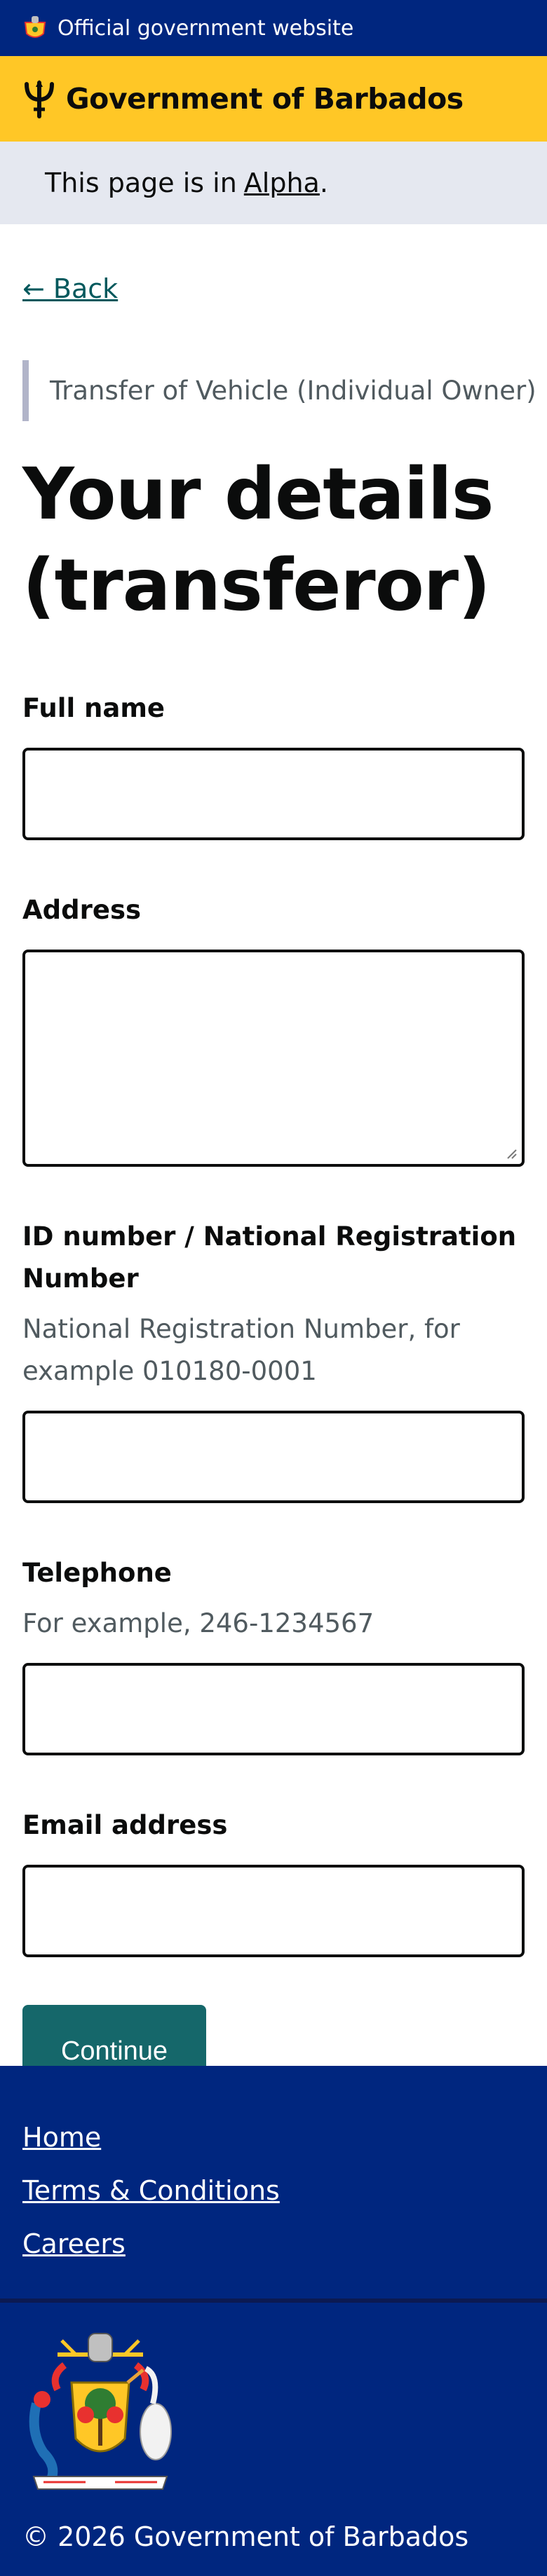  Describe the element at coordinates (293, 391) in the screenshot. I see `page-caption: Transfer of Vehicle (Individual Owner)` at that location.